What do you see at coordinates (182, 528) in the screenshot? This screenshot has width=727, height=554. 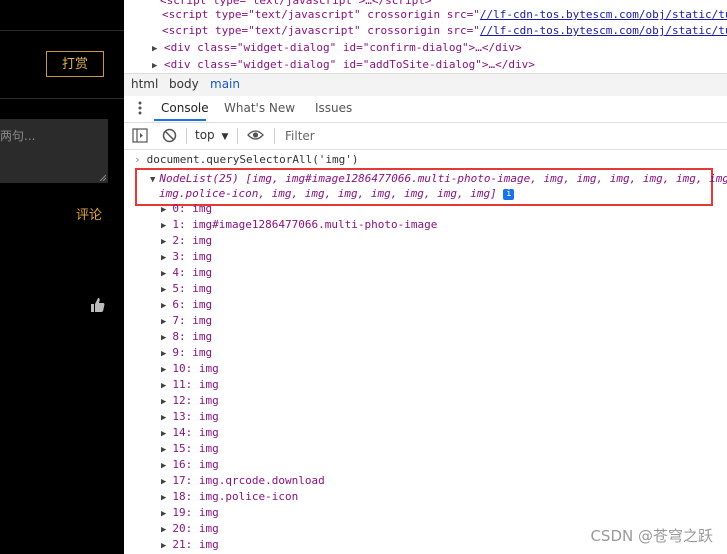 I see `entry-index: 20:` at bounding box center [182, 528].